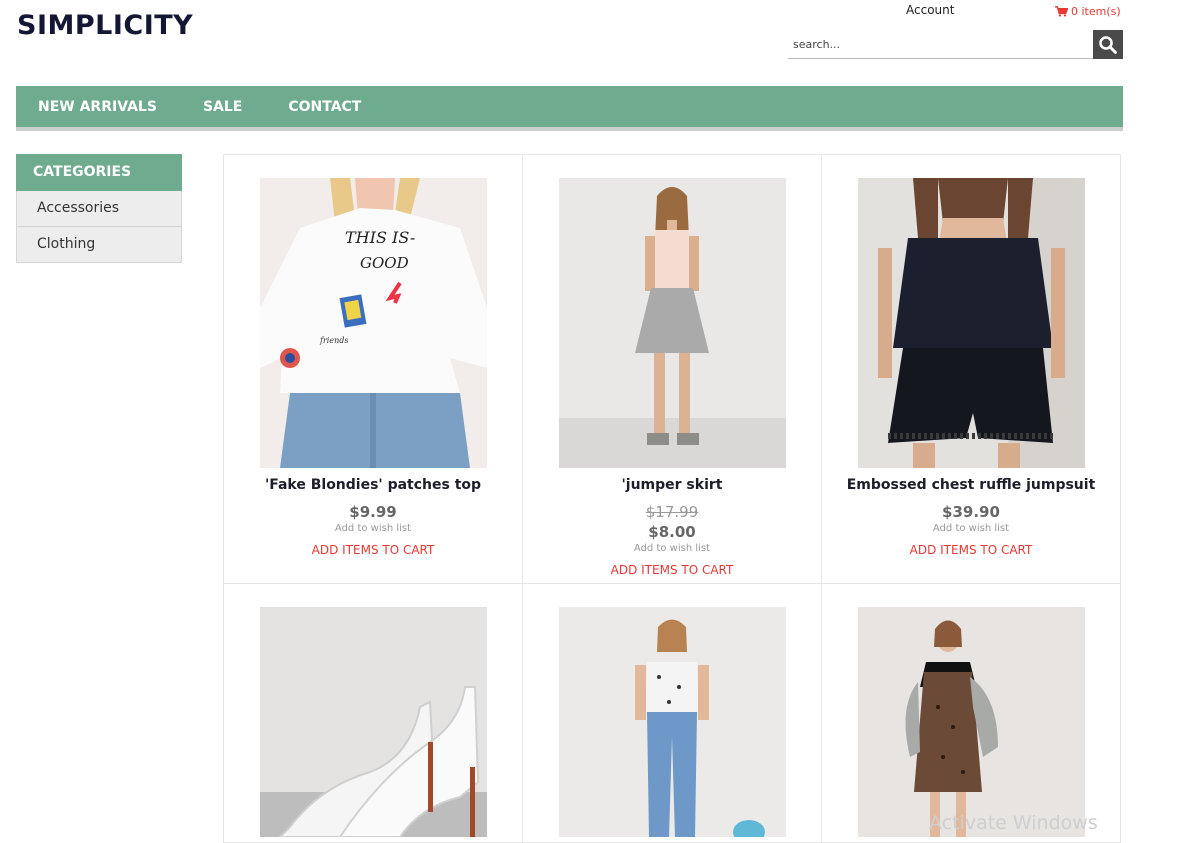 This screenshot has width=1179, height=843. Describe the element at coordinates (1096, 11) in the screenshot. I see `cart-count: 0 item(s)` at that location.